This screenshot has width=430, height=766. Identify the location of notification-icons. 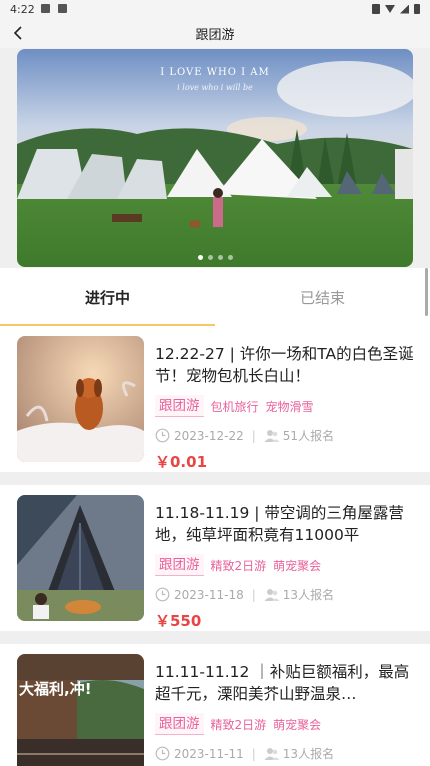
(56, 9).